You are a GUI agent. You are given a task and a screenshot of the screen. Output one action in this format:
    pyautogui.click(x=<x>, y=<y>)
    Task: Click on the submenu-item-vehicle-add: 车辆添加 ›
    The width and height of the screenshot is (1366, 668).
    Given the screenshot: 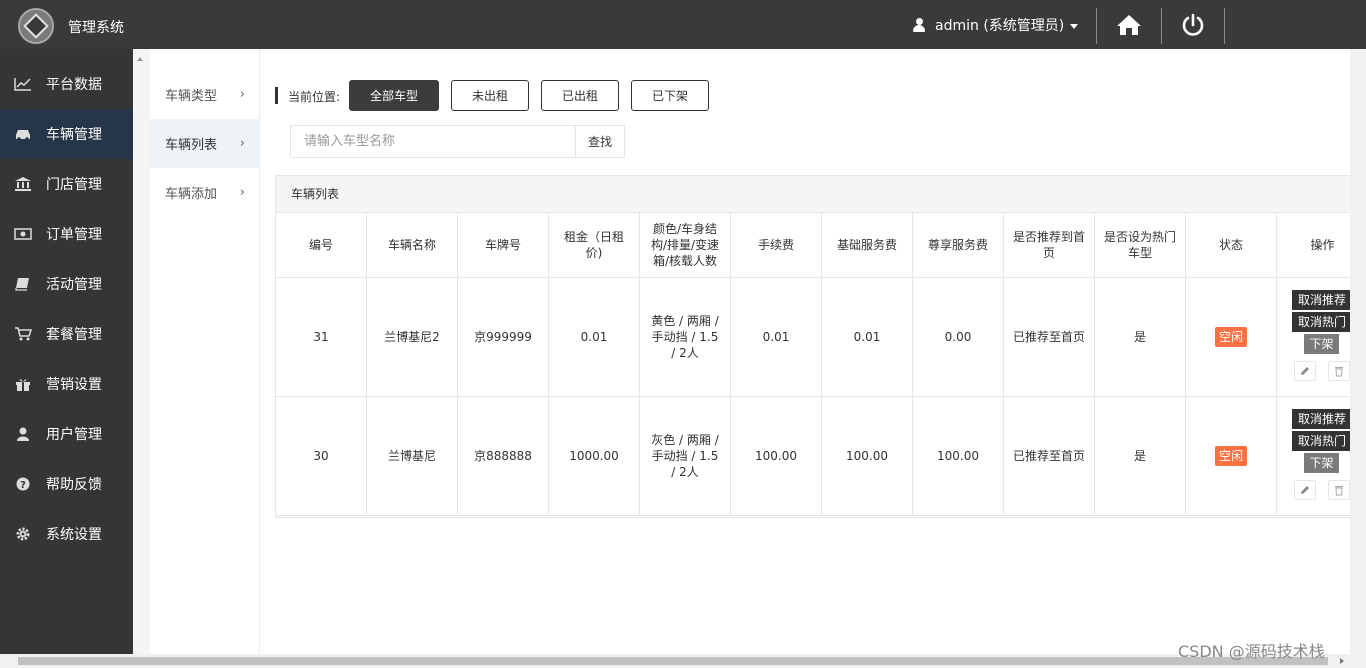 What is the action you would take?
    pyautogui.click(x=205, y=192)
    